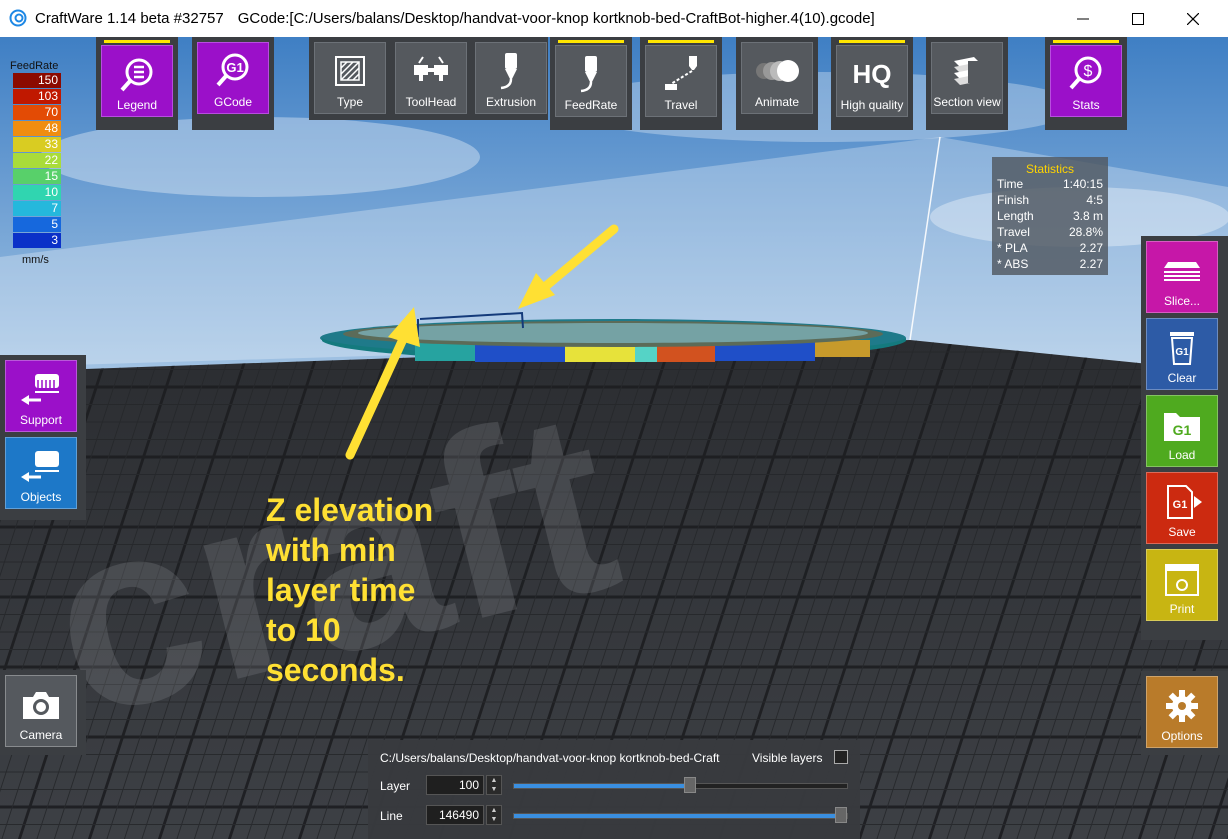  Describe the element at coordinates (431, 102) in the screenshot. I see `toolhead-label: ToolHead` at that location.